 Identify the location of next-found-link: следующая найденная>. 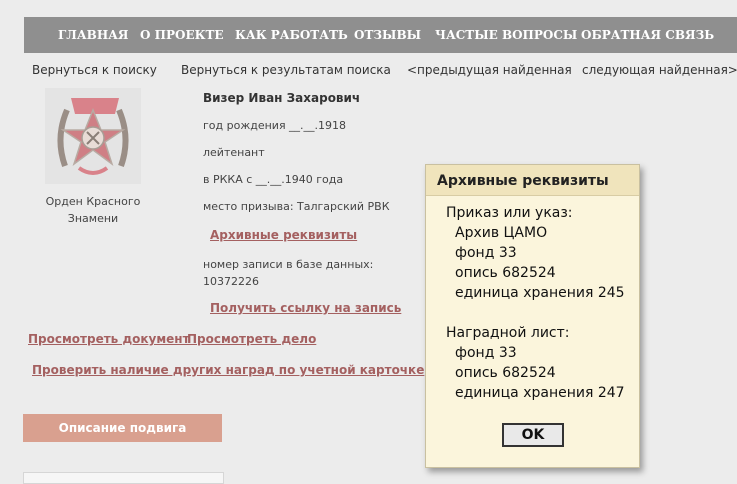
(659, 70).